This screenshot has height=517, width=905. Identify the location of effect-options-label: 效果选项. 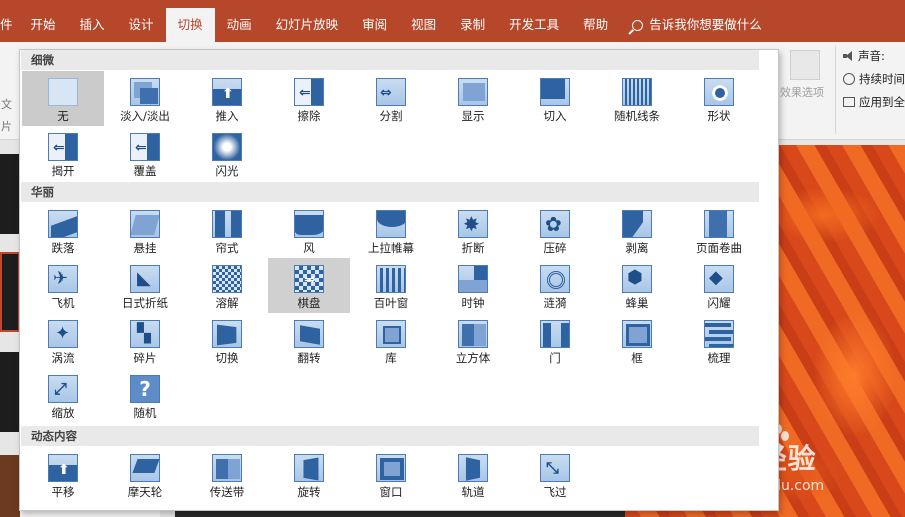
(802, 92).